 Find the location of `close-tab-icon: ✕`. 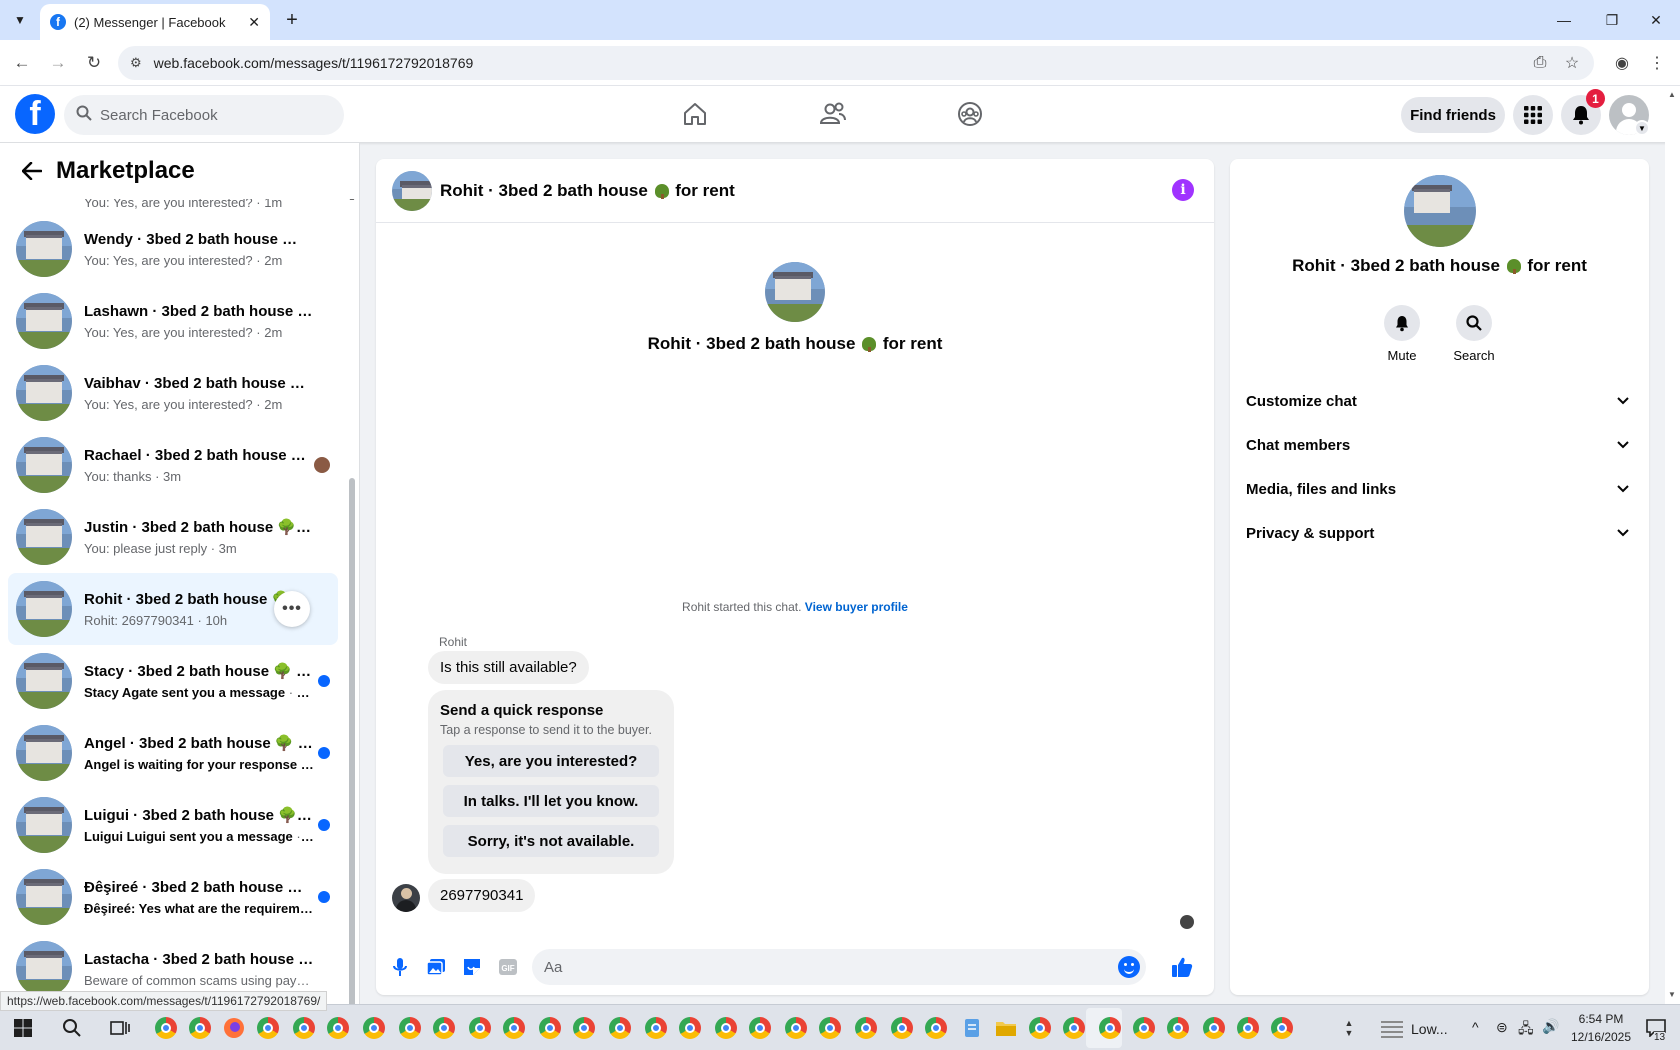

close-tab-icon: ✕ is located at coordinates (254, 22).